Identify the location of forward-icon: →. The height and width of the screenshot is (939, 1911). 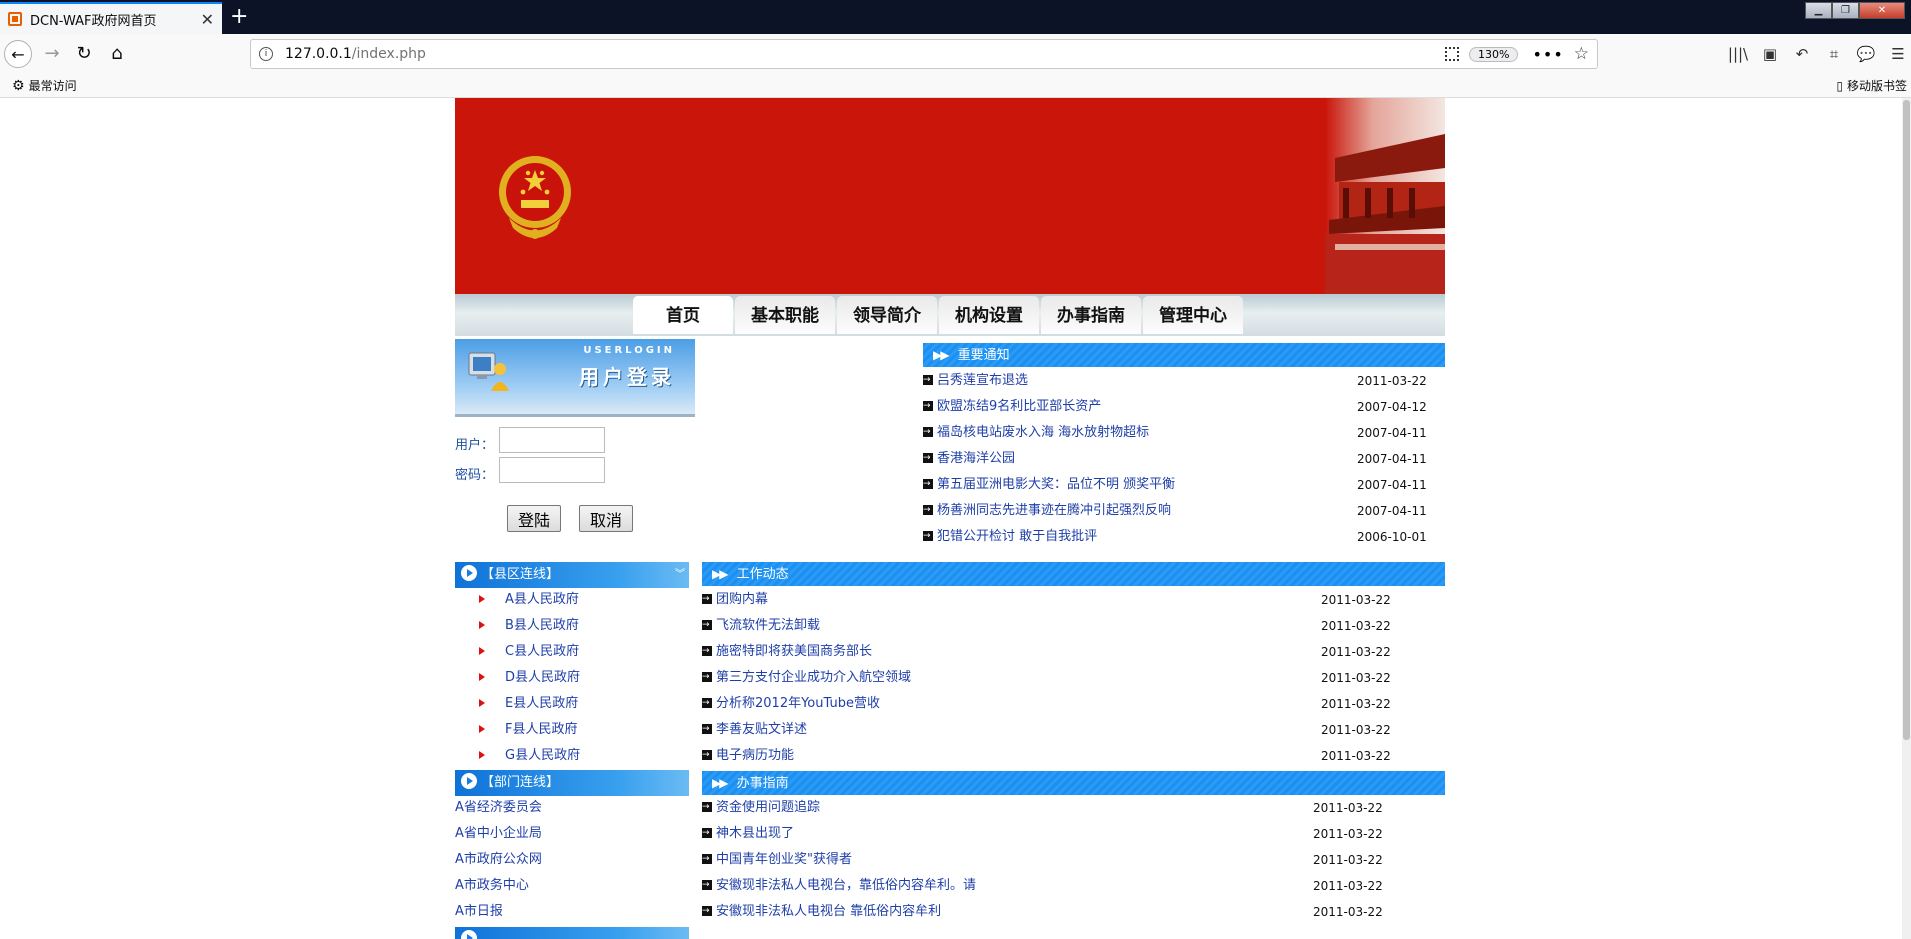
(52, 54).